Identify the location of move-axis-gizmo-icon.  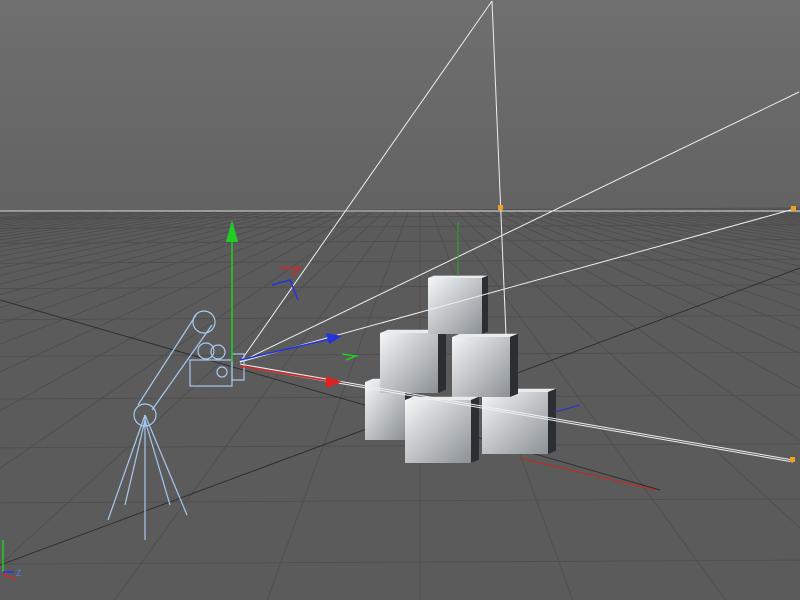
(292, 304).